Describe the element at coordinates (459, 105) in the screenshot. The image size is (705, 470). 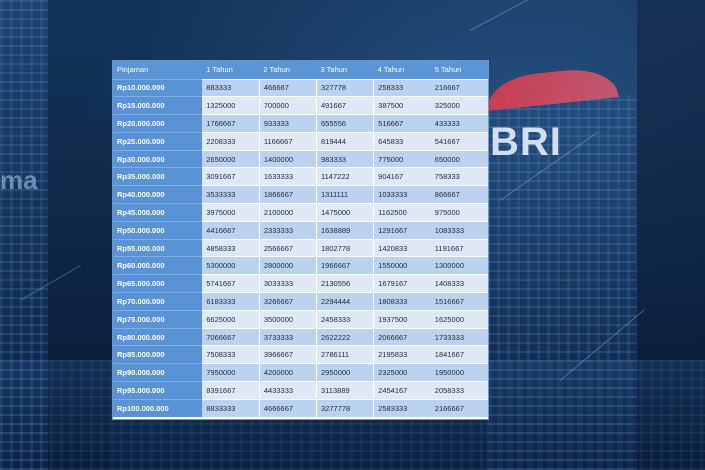
I see `installment-cell: 325000` at that location.